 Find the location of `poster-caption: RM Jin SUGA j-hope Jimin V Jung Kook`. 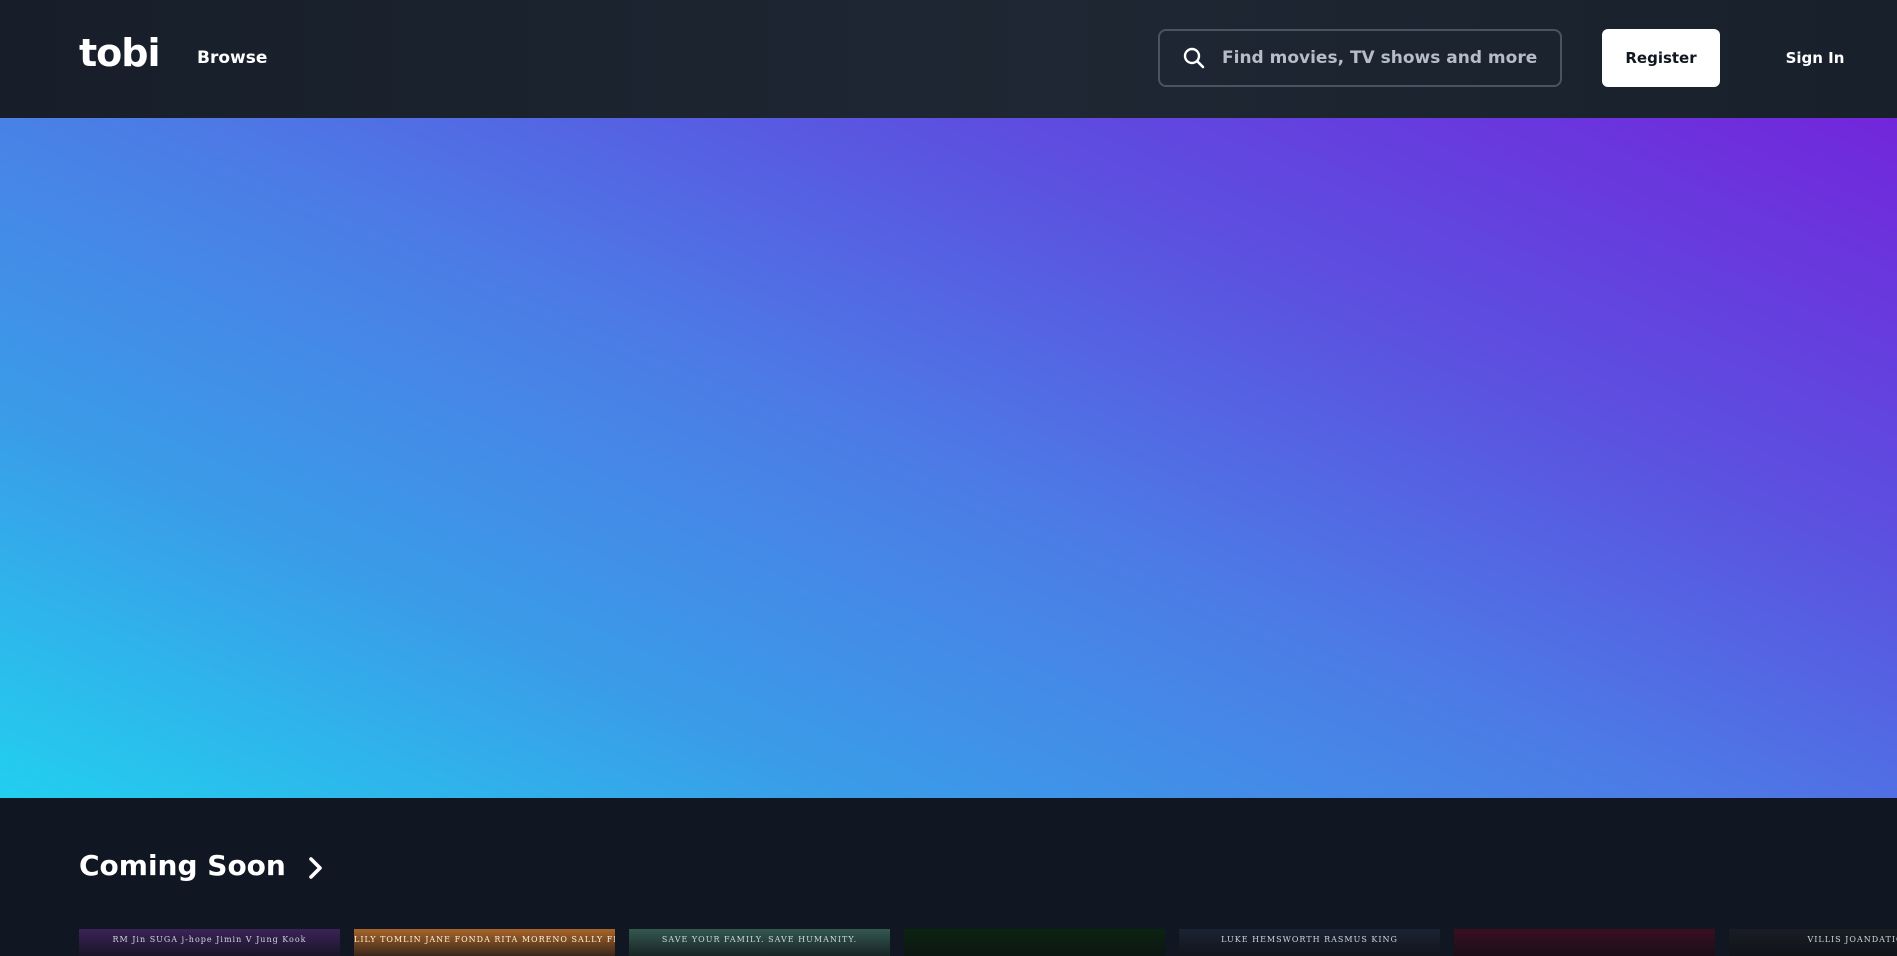

poster-caption: RM Jin SUGA j-hope Jimin V Jung Kook is located at coordinates (209, 939).